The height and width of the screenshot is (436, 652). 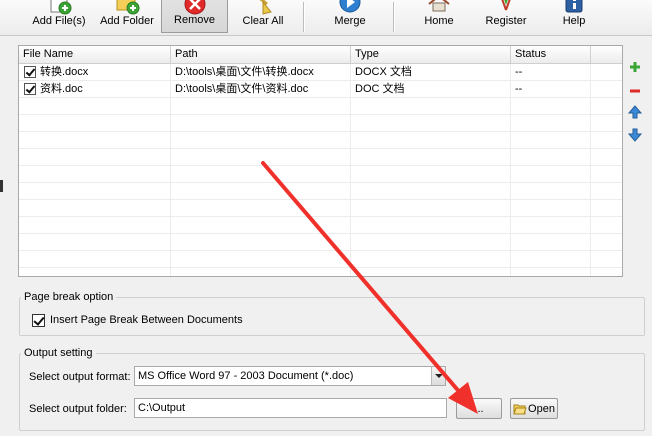 I want to click on cell-path: D:\tools\桌面\文件\资料.doc, so click(x=242, y=89).